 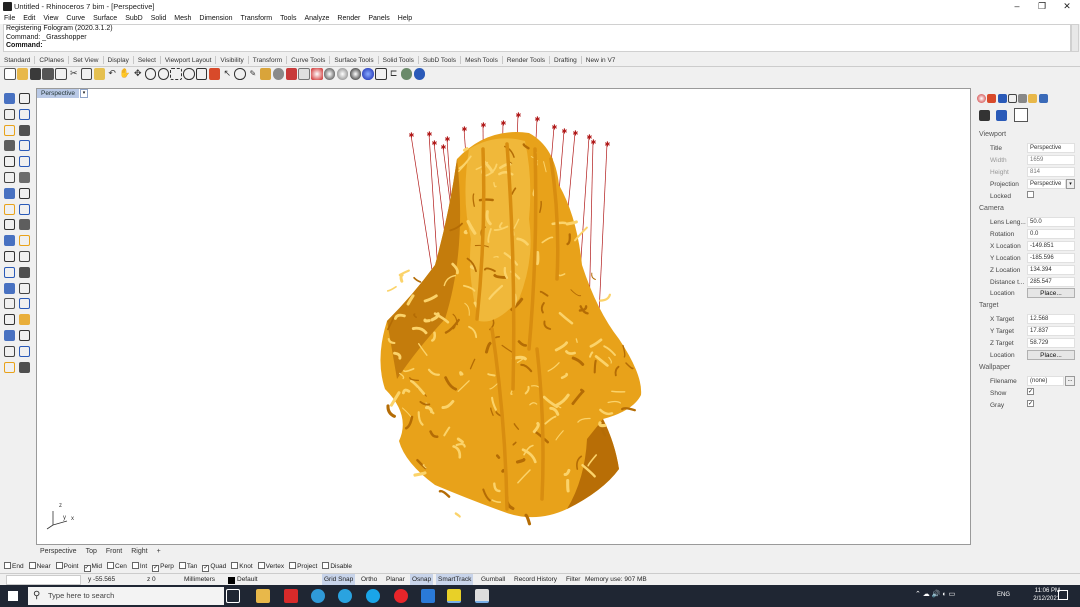 I want to click on osnap-int-checkbox, so click(x=135, y=565).